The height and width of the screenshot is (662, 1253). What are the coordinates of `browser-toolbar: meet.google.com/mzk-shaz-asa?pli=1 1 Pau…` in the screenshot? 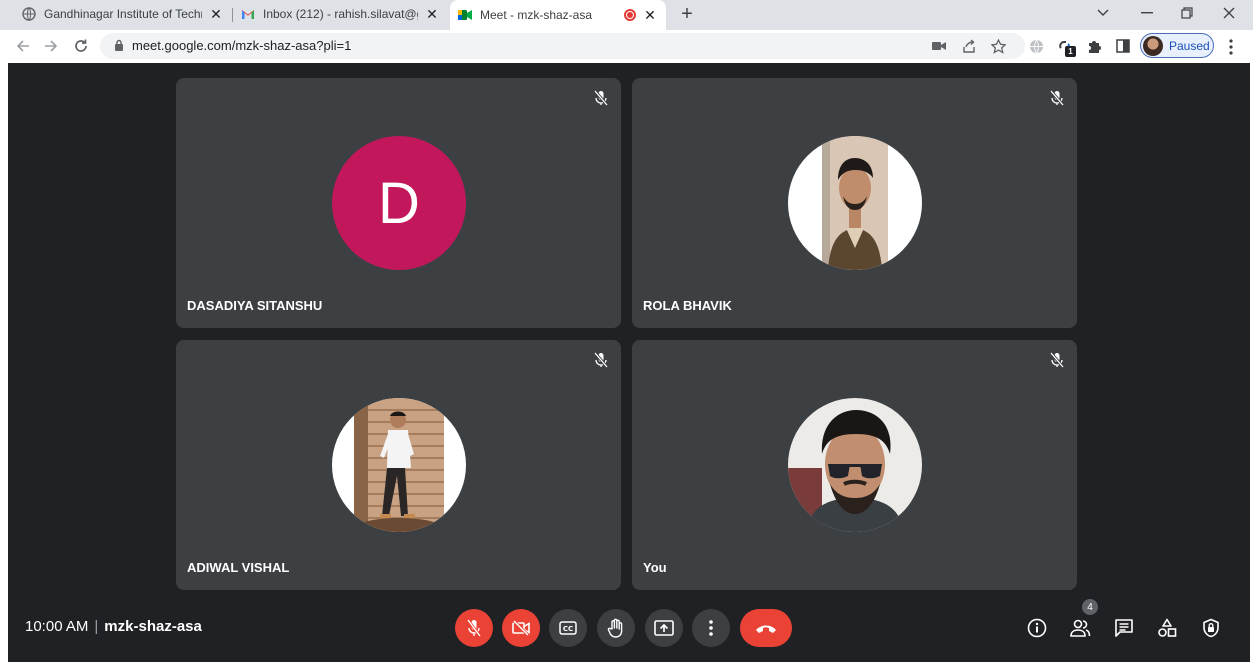 It's located at (626, 46).